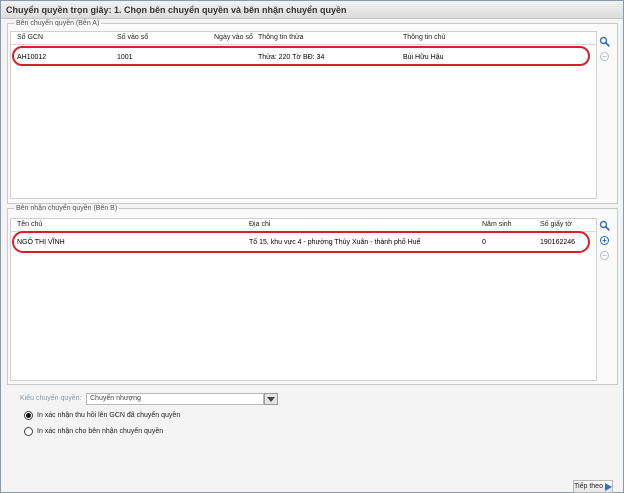 The width and height of the screenshot is (624, 493). What do you see at coordinates (30, 37) in the screenshot?
I see `col-so-gcn: Số GCN` at bounding box center [30, 37].